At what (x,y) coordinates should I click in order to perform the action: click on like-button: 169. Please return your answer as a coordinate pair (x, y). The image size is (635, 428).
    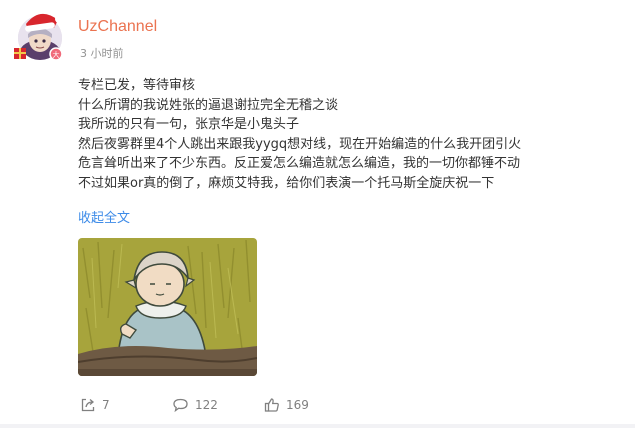
    Looking at the image, I should click on (286, 405).